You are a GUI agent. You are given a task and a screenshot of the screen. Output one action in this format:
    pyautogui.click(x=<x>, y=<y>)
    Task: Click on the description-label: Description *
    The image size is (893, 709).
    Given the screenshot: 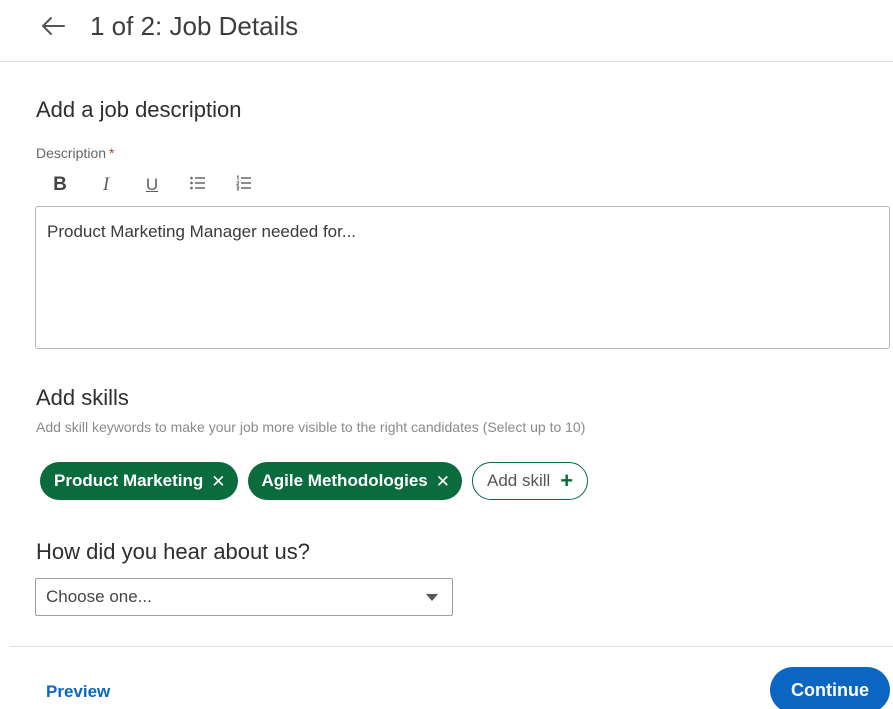 What is the action you would take?
    pyautogui.click(x=75, y=153)
    